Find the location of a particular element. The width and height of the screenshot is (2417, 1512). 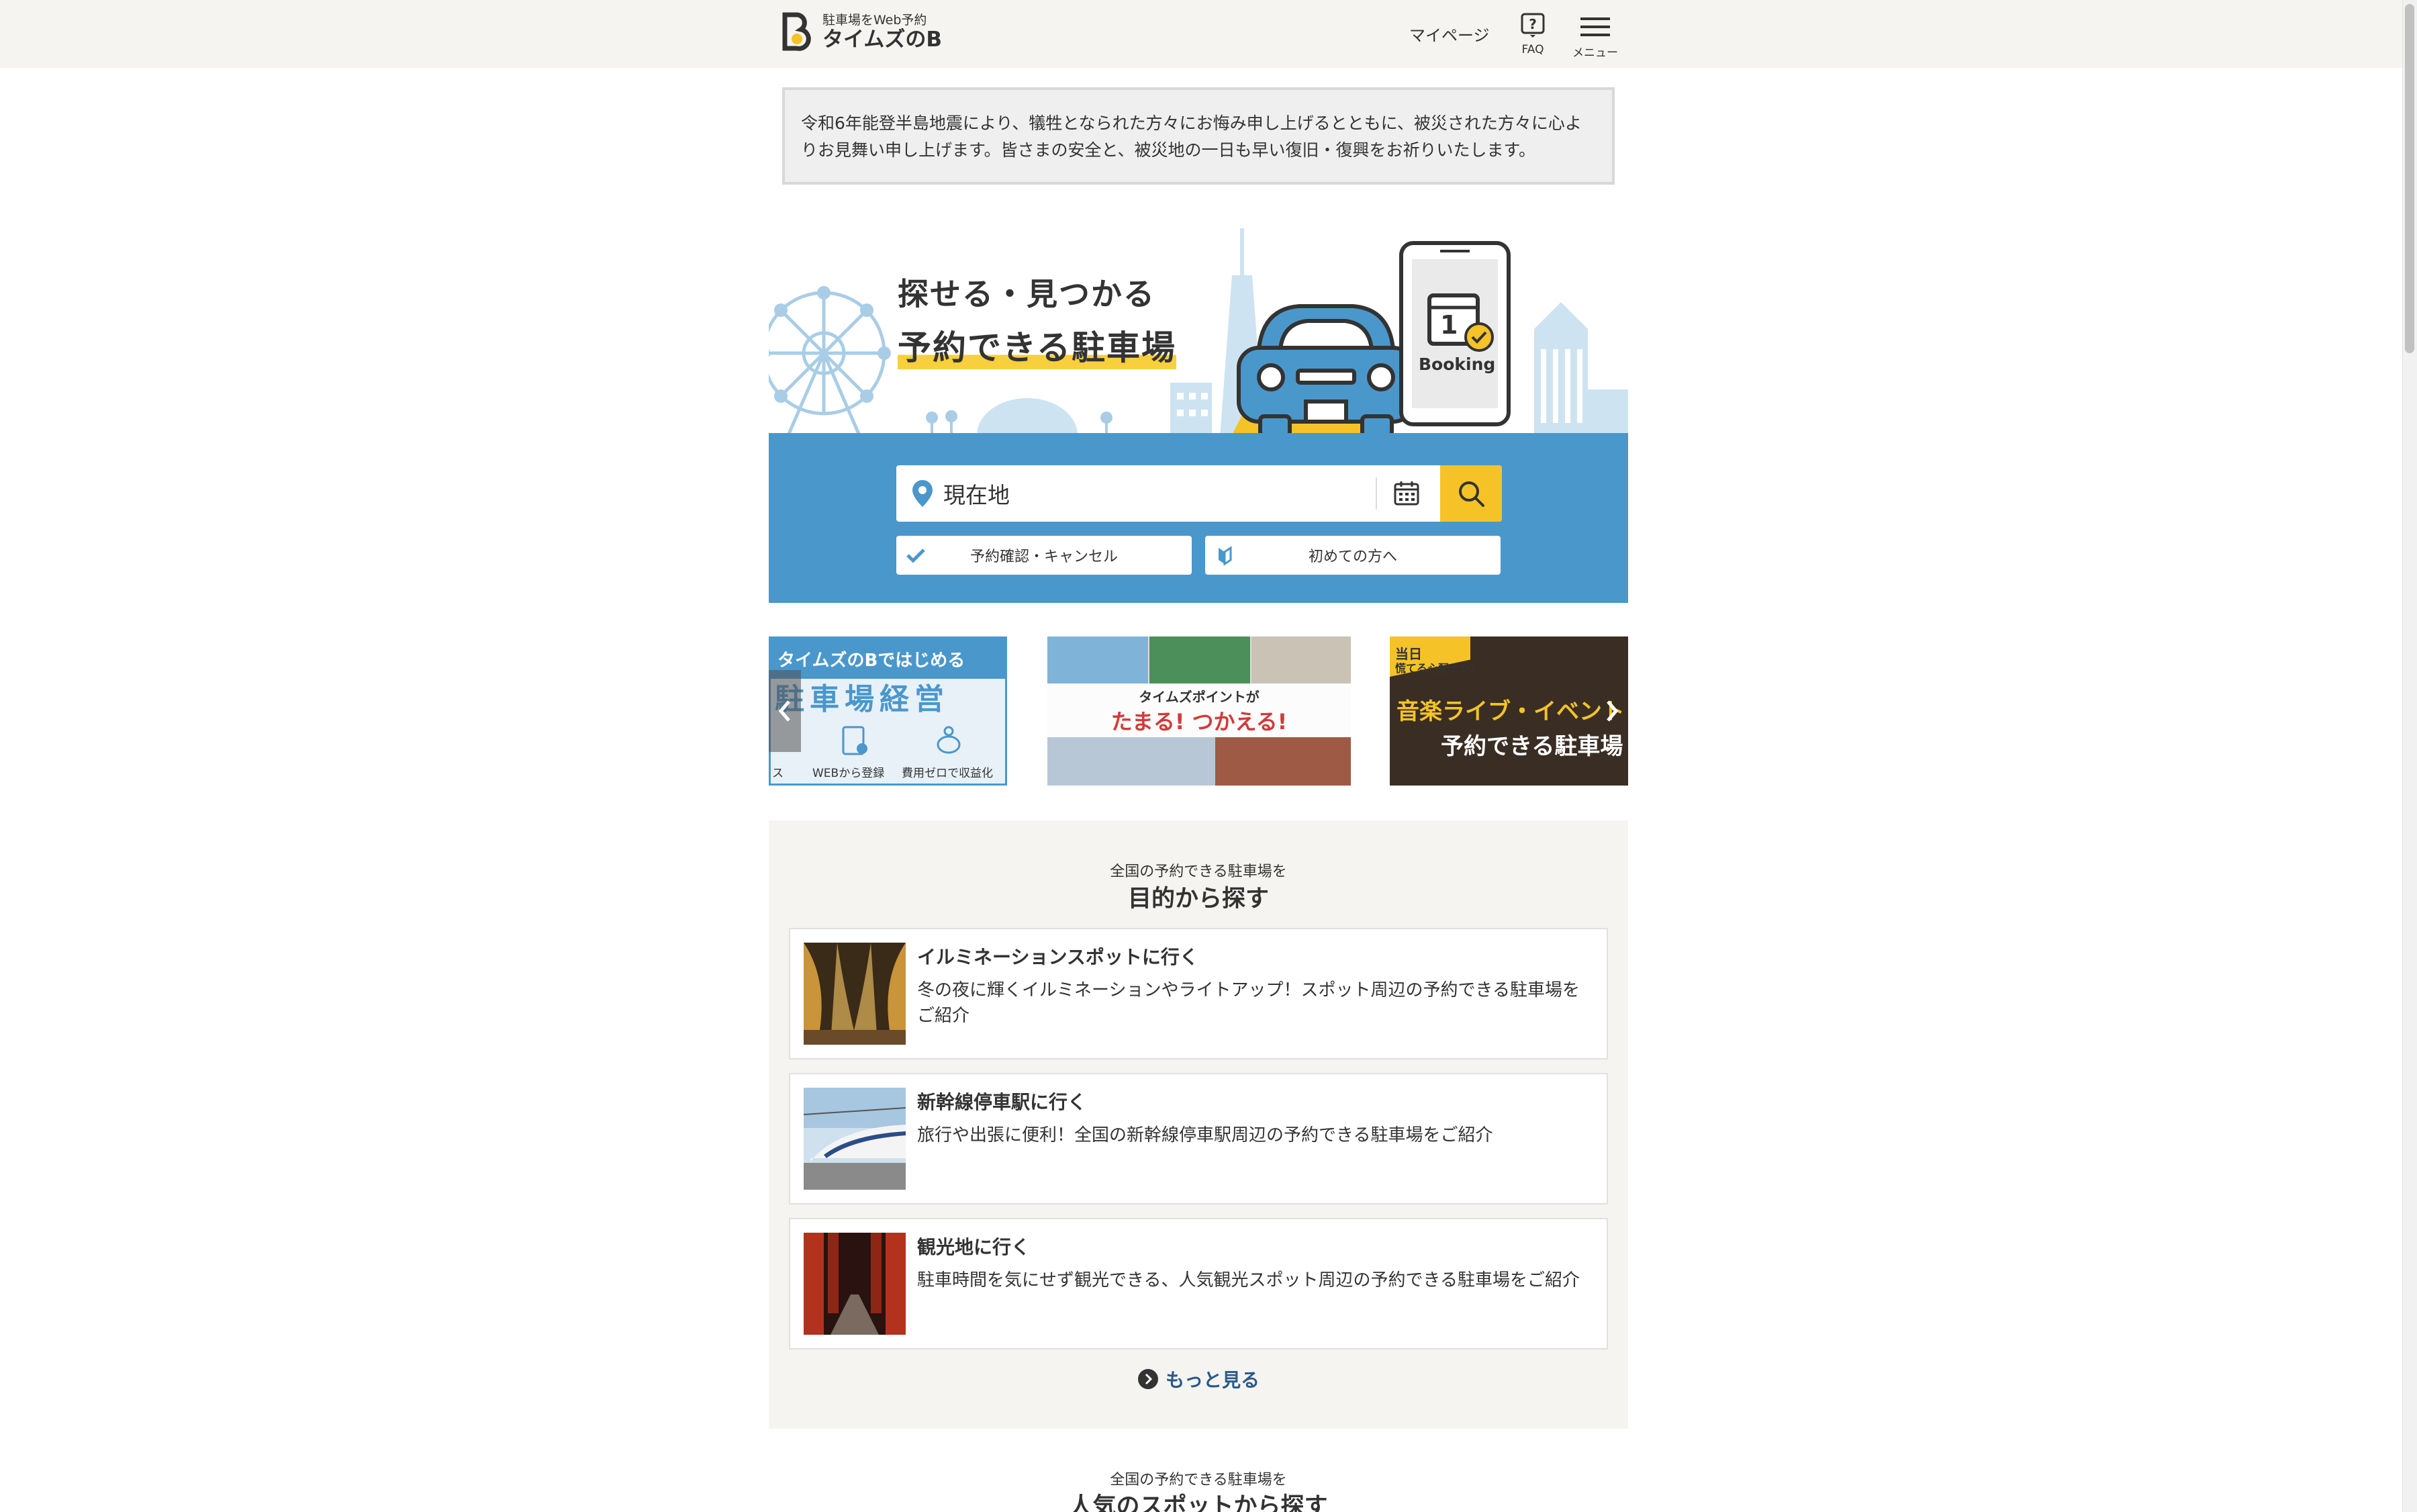

search-divider is located at coordinates (1377, 493).